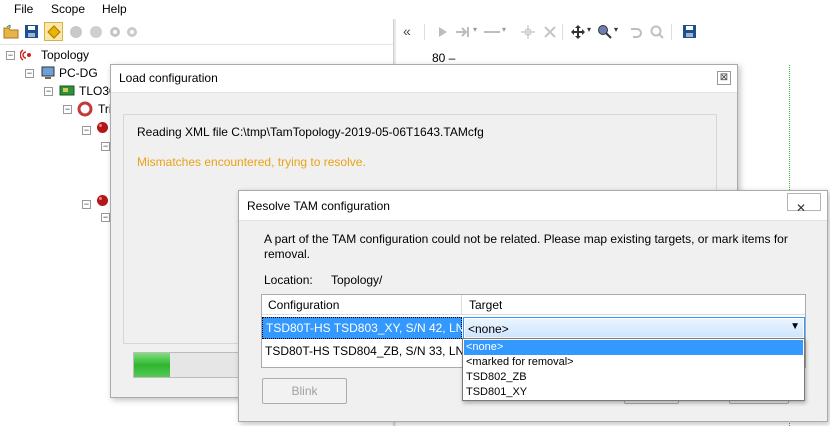 This screenshot has height=426, width=830. I want to click on disabled-tool-2-button, so click(95, 31).